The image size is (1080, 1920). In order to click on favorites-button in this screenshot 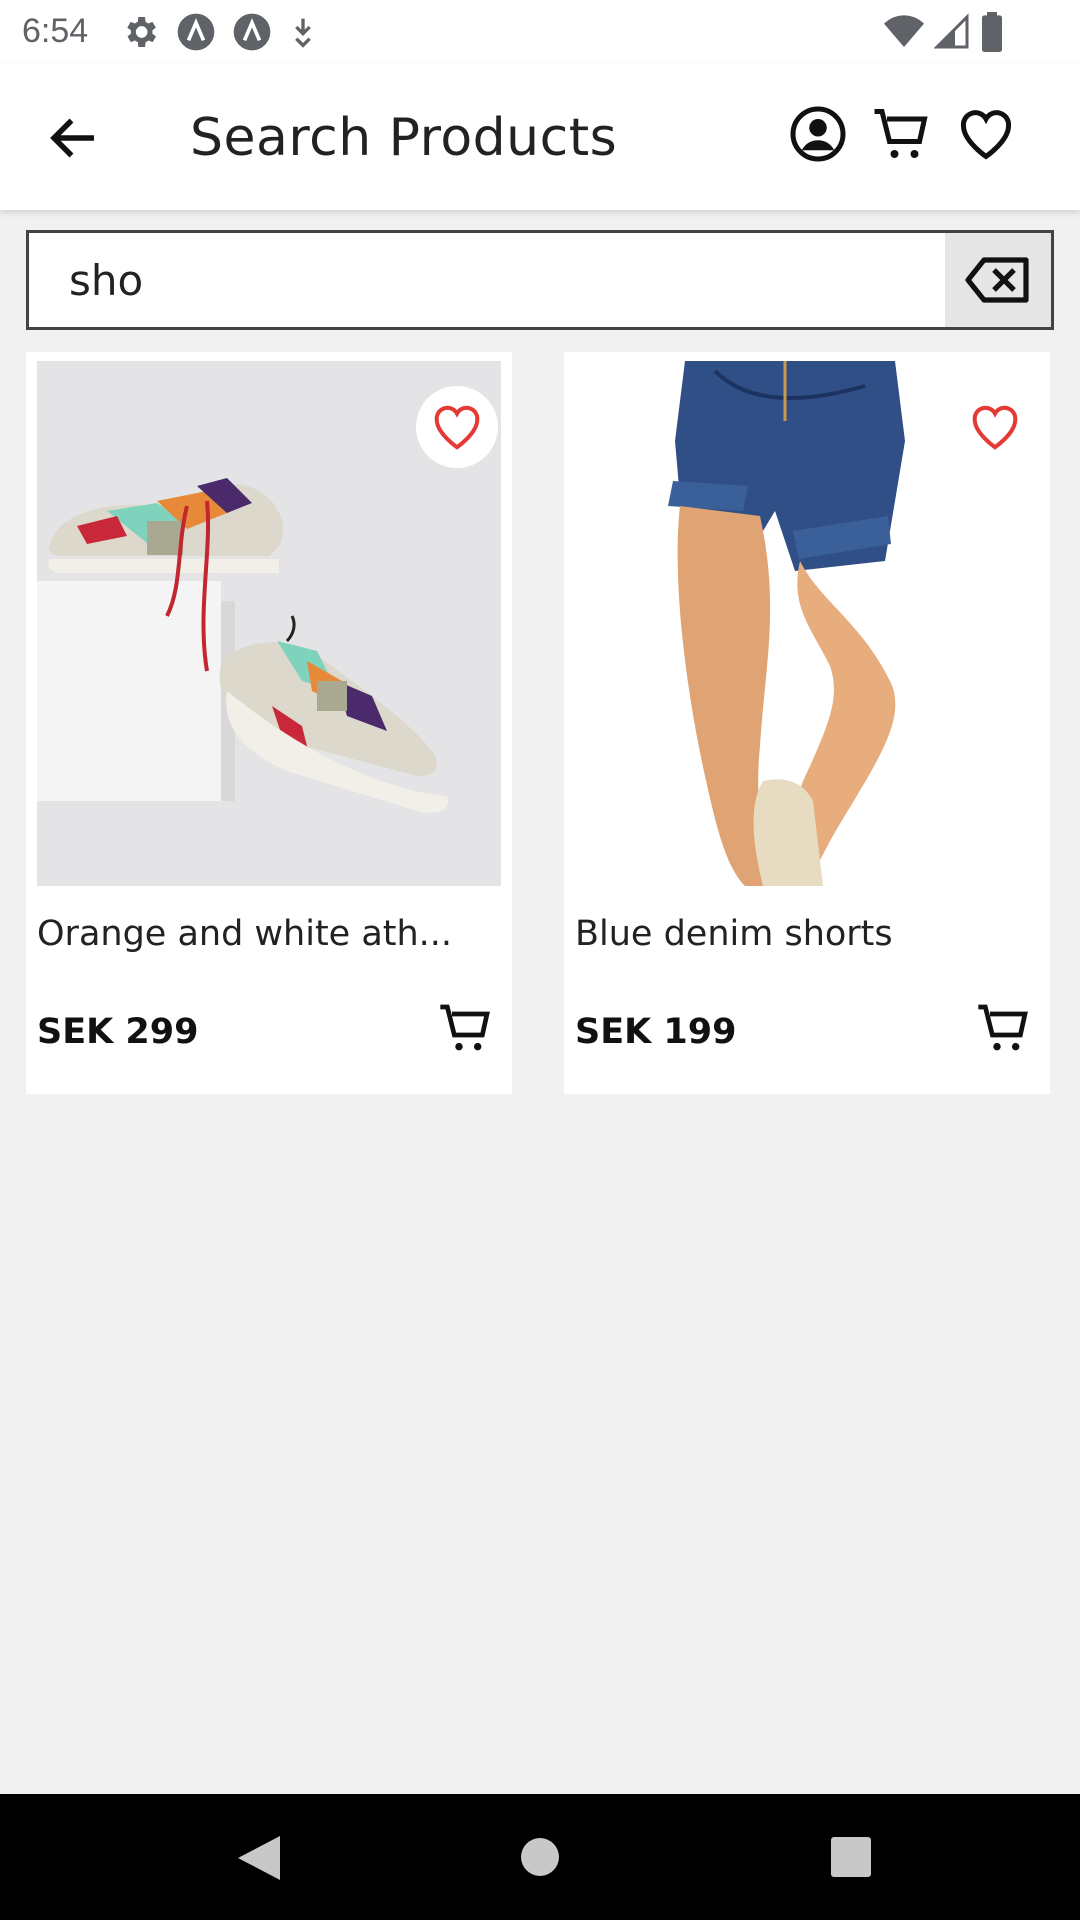, I will do `click(986, 134)`.